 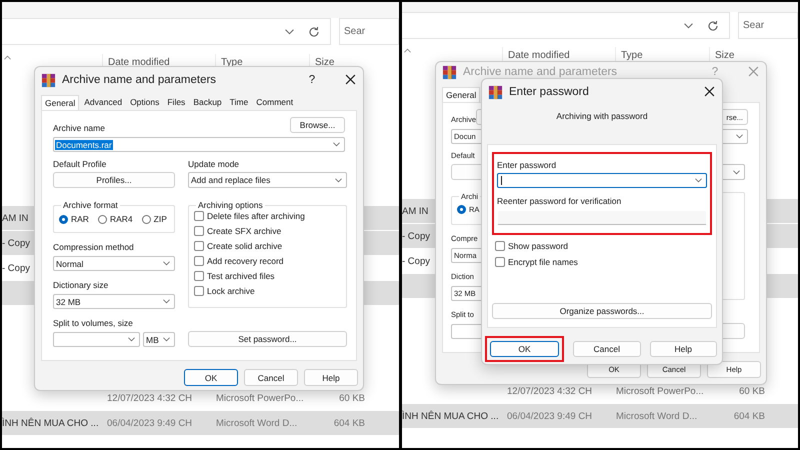 I want to click on checkbox-option: Encrypt file names, so click(x=603, y=262).